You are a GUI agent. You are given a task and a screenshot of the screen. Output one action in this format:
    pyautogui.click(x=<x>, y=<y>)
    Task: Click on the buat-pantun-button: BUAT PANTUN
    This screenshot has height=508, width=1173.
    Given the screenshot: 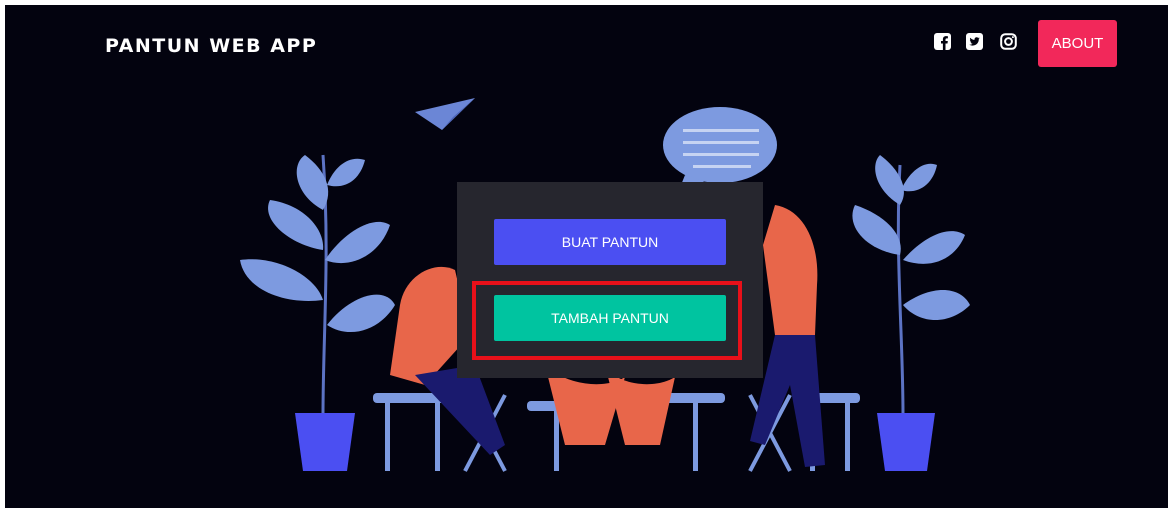 What is the action you would take?
    pyautogui.click(x=610, y=242)
    